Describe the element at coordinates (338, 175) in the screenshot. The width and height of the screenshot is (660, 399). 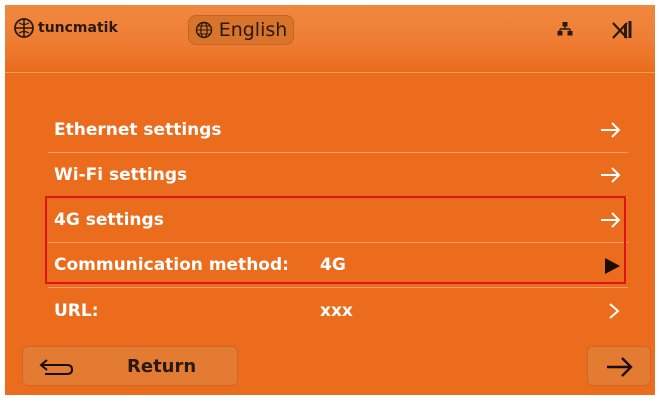
I see `menu-item-wifi: Wi-Fi settings` at that location.